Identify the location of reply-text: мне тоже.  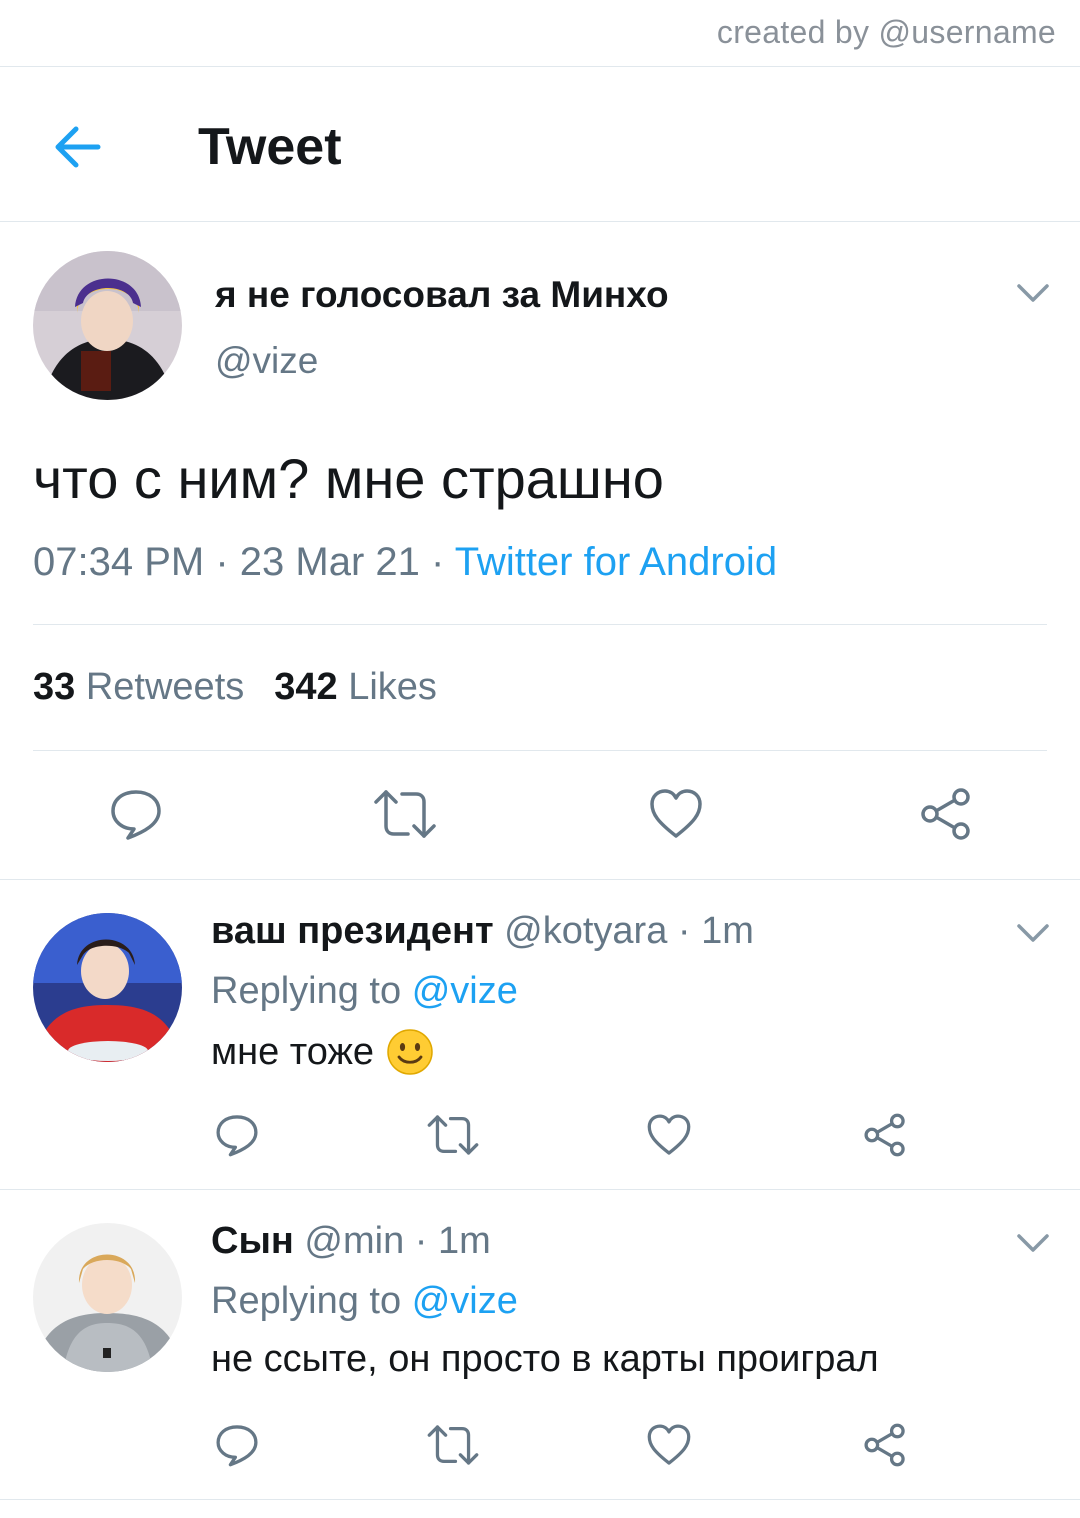
(322, 1052).